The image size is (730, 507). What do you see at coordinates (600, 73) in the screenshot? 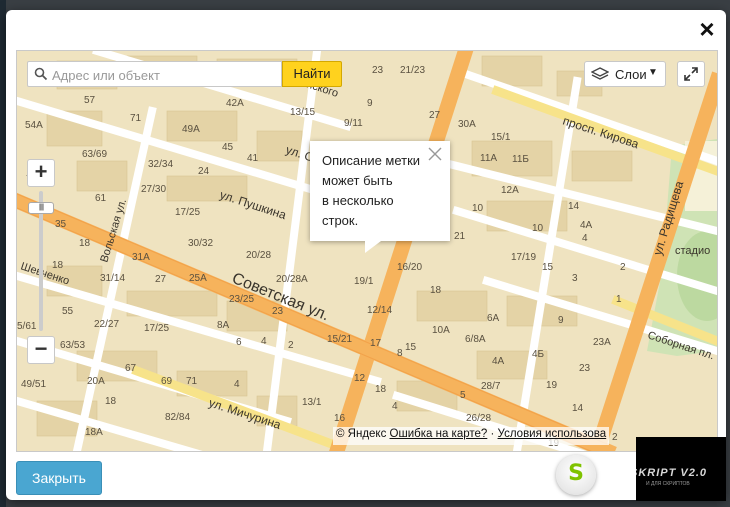
I see `layers-icon` at bounding box center [600, 73].